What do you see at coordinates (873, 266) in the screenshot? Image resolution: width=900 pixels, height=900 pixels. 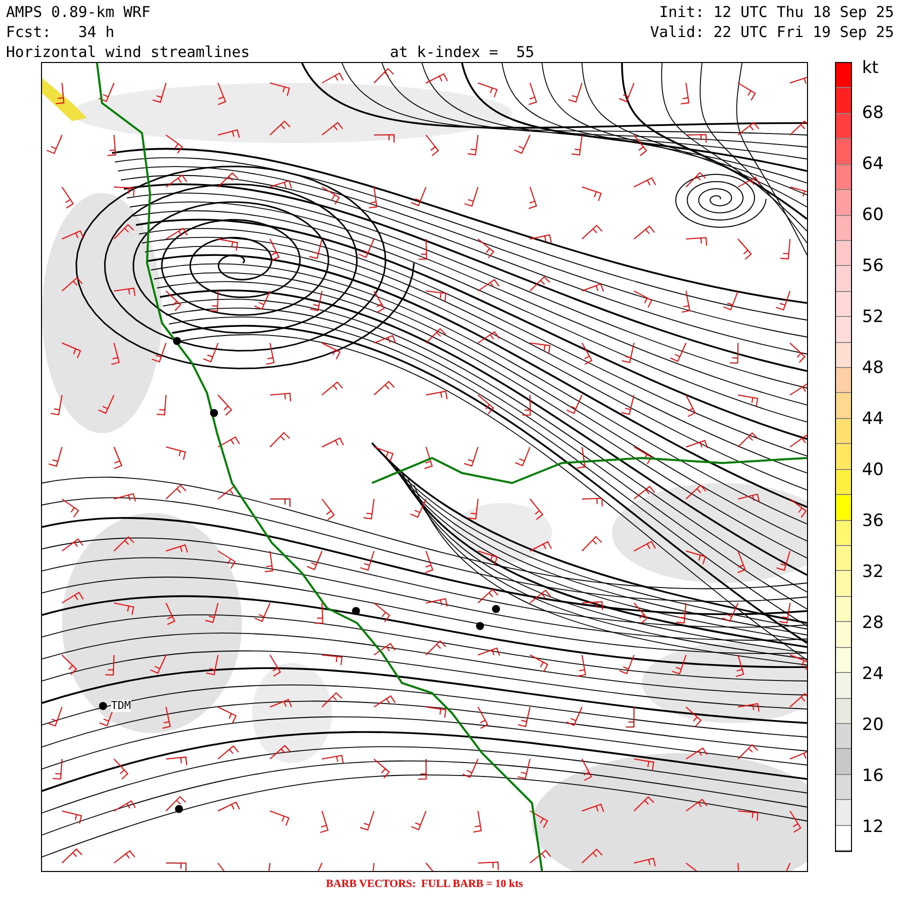 I see `colorbar-tick-label: 56` at bounding box center [873, 266].